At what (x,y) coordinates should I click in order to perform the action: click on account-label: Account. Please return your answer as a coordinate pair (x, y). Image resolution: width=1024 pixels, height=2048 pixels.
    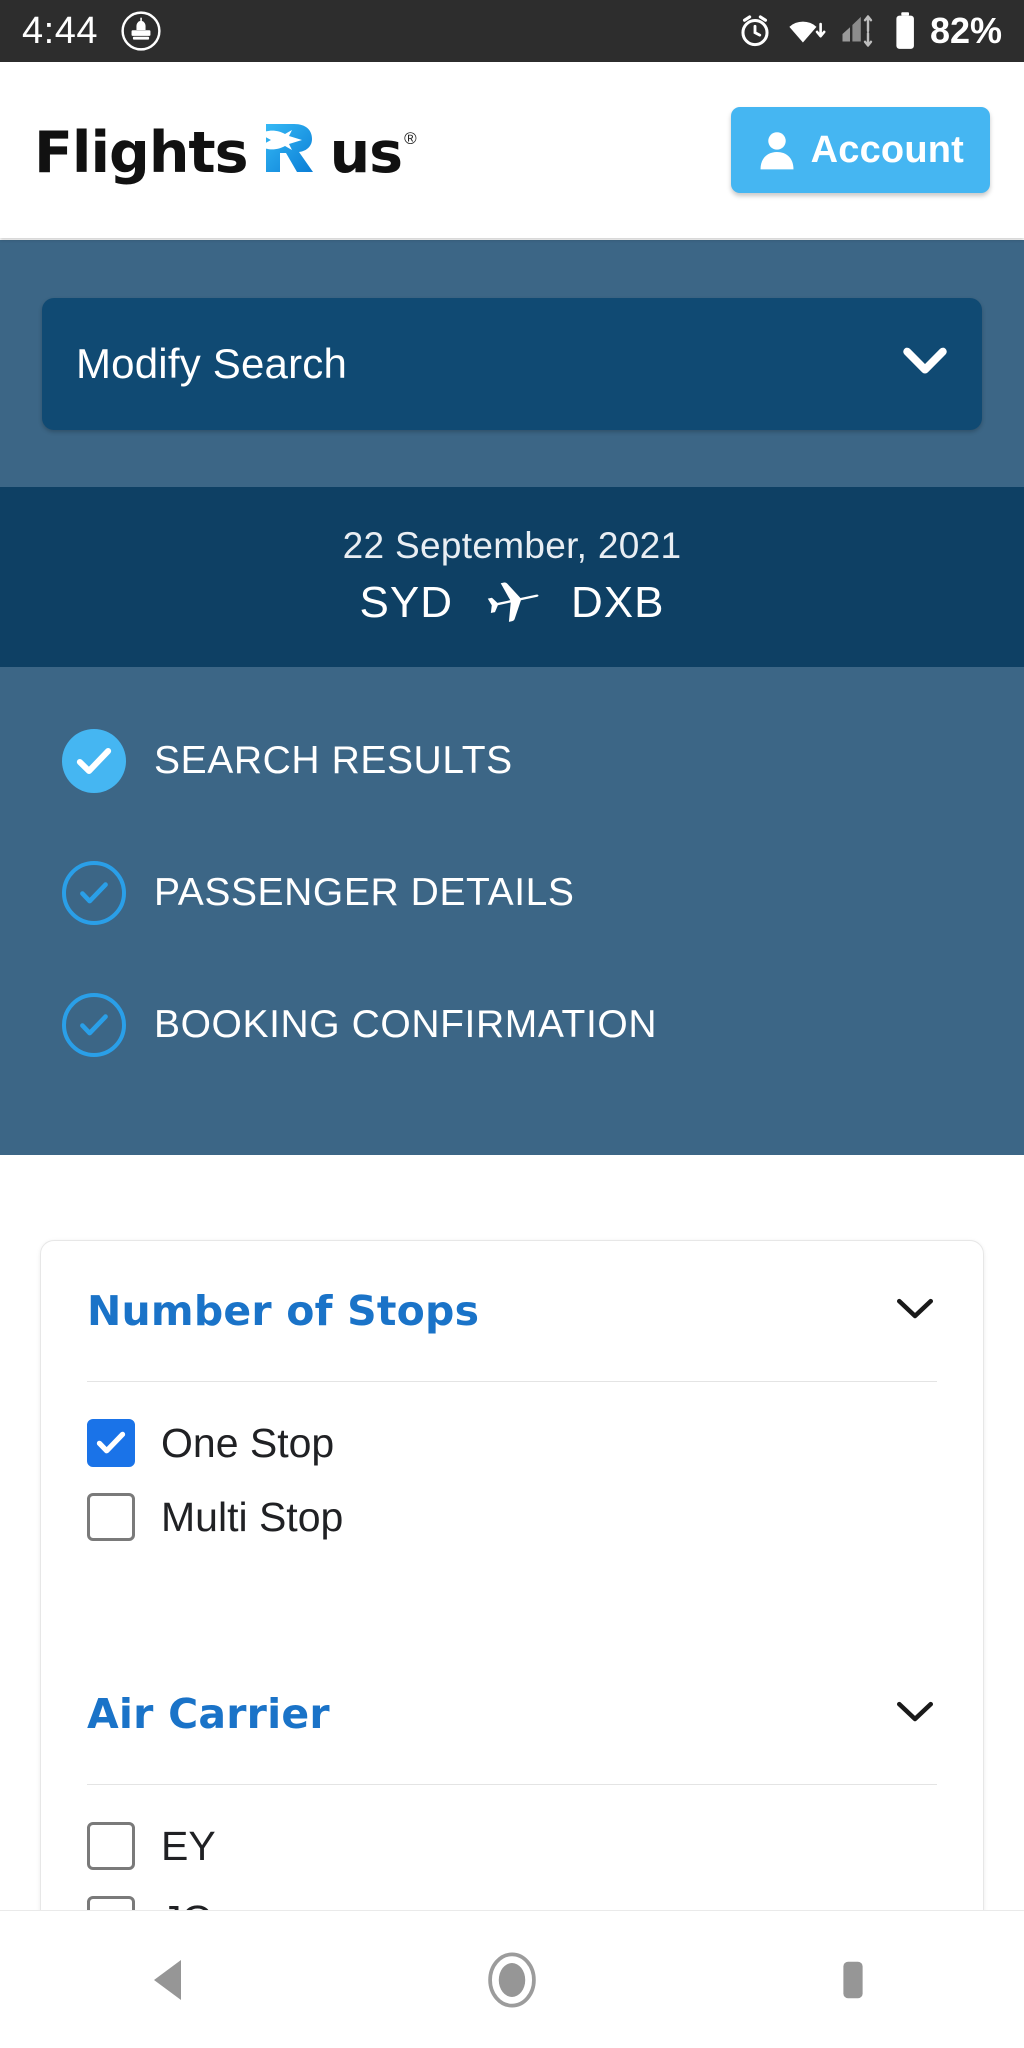
    Looking at the image, I should click on (887, 149).